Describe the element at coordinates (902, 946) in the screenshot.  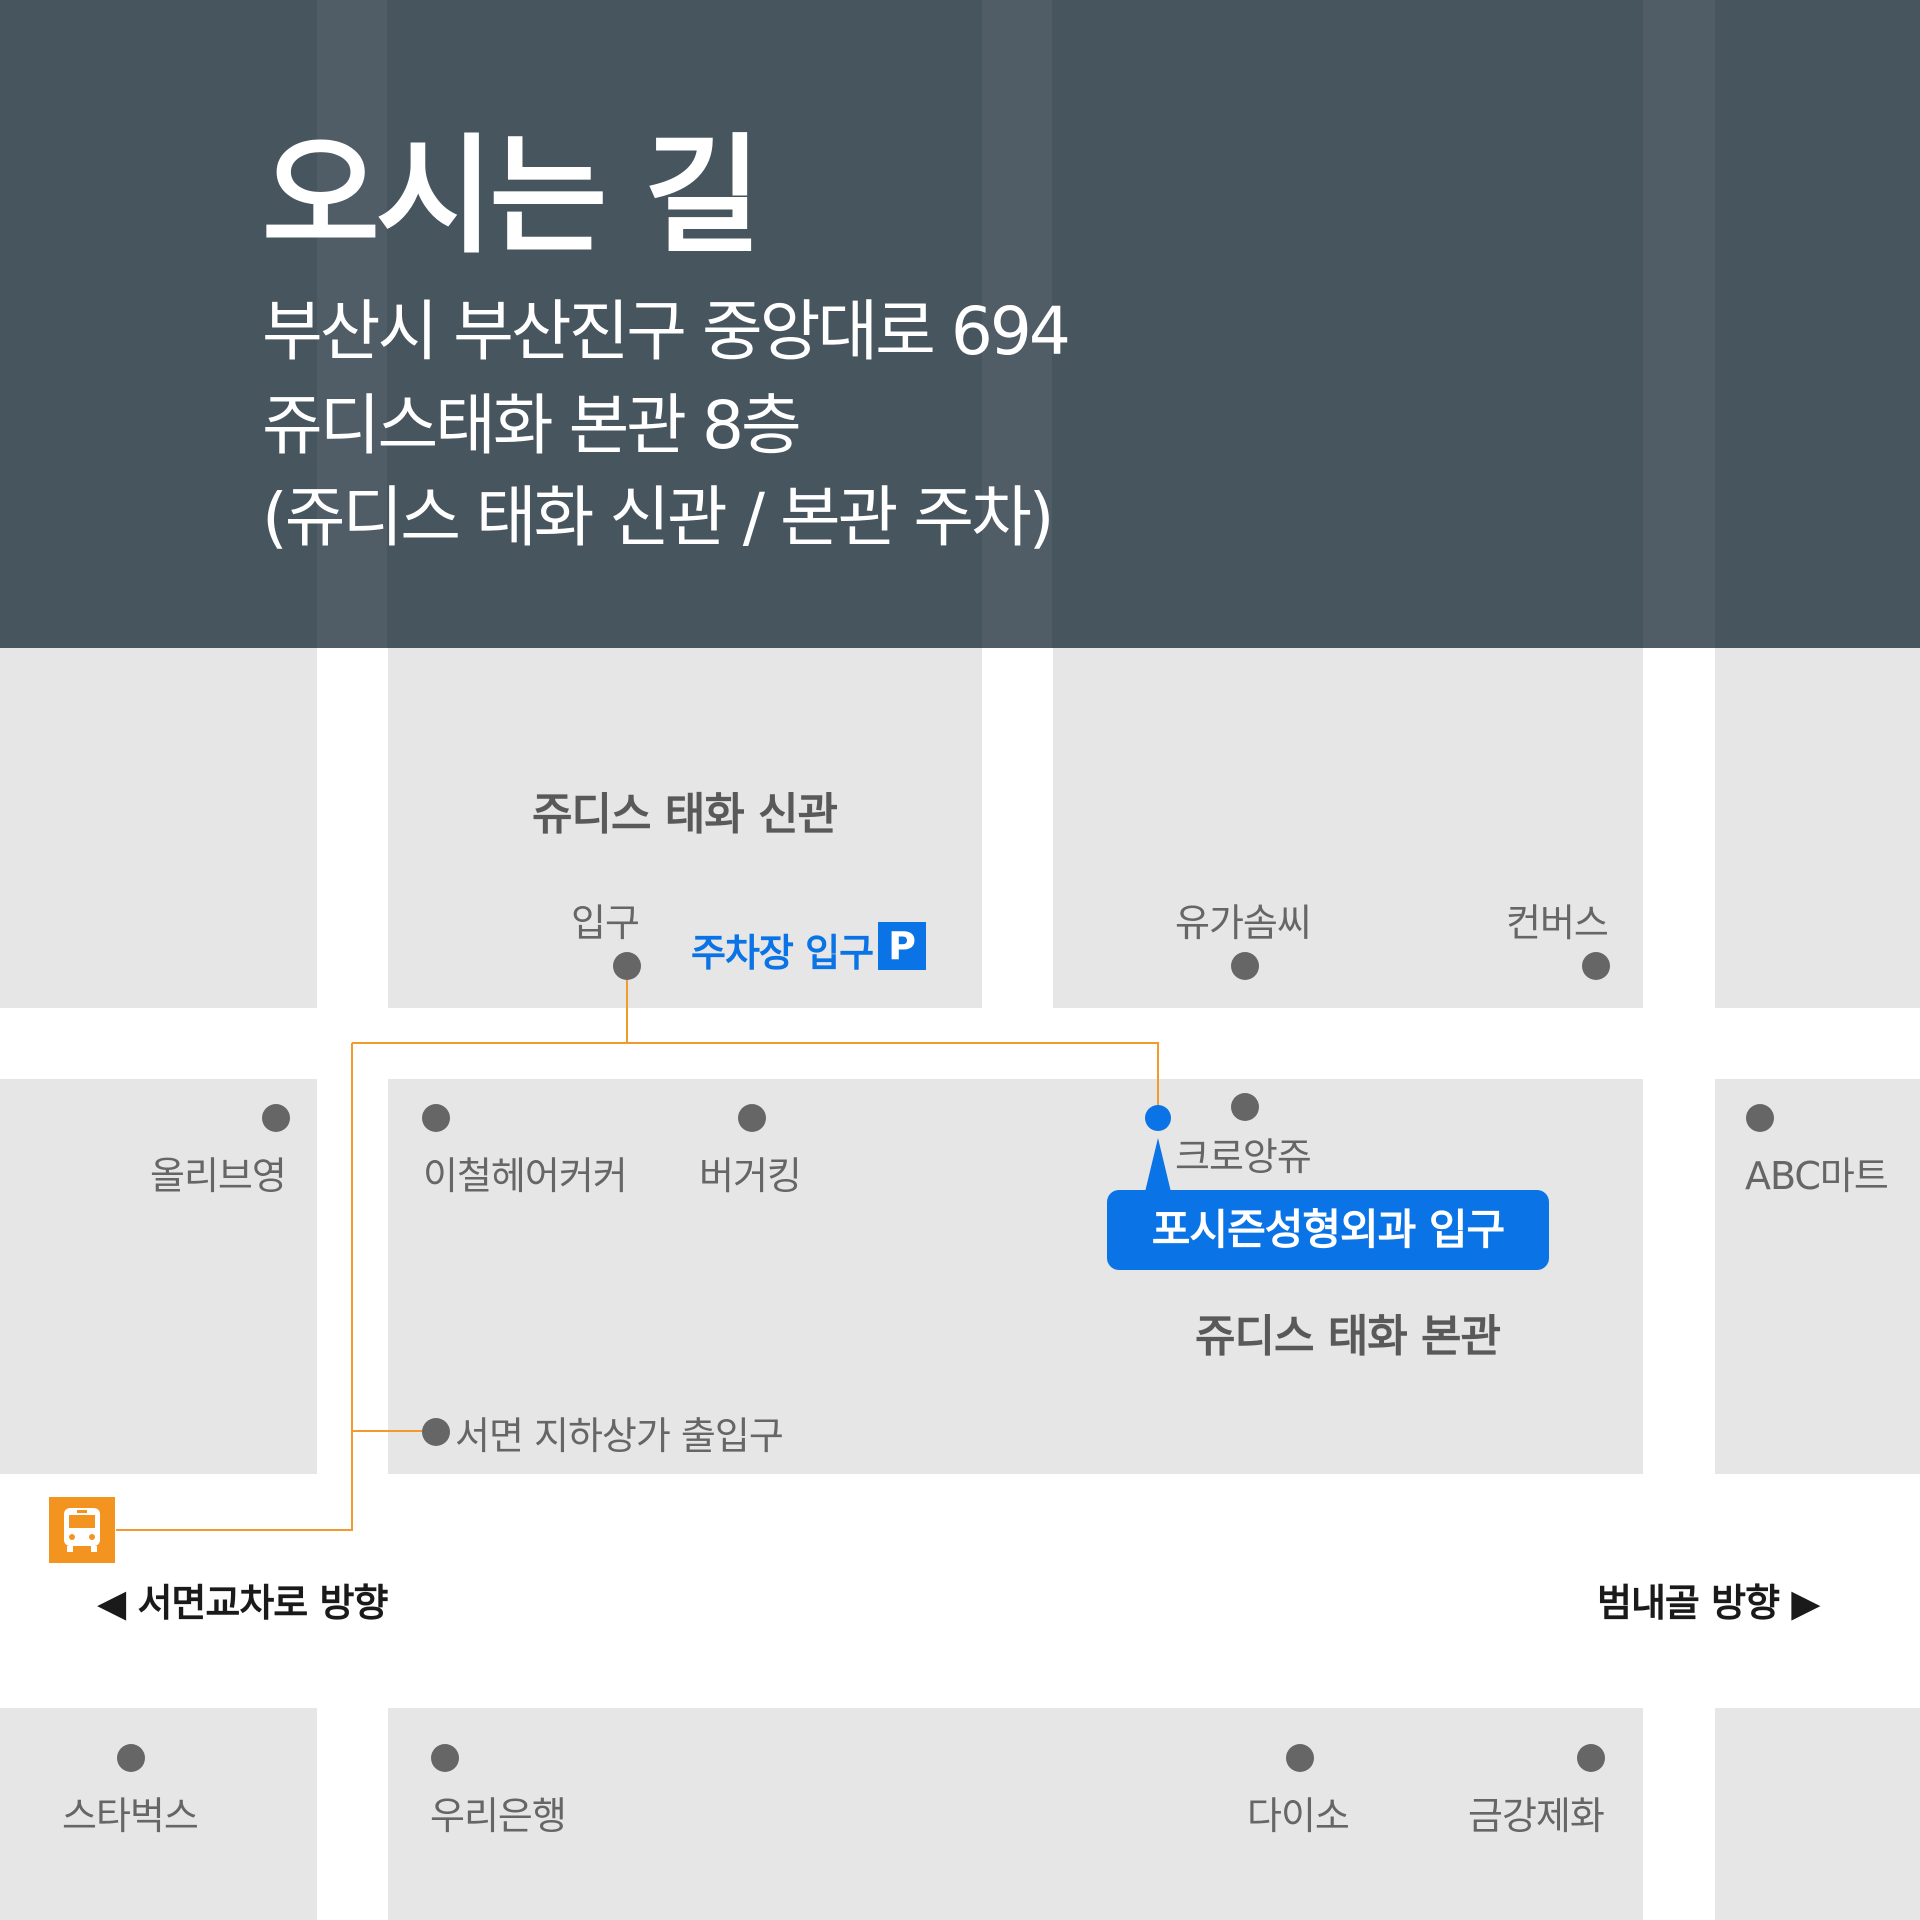
I see `parking-icon: P` at that location.